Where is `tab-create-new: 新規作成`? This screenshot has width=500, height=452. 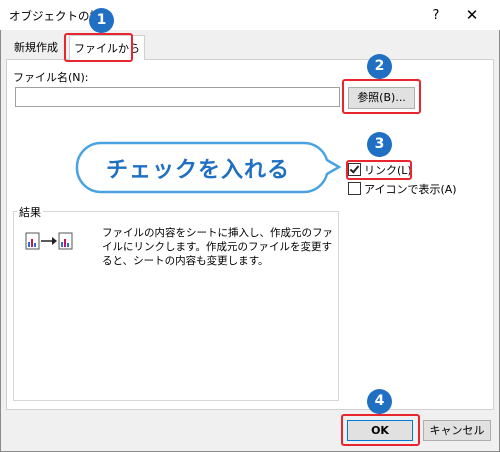
tab-create-new: 新規作成 is located at coordinates (36, 48).